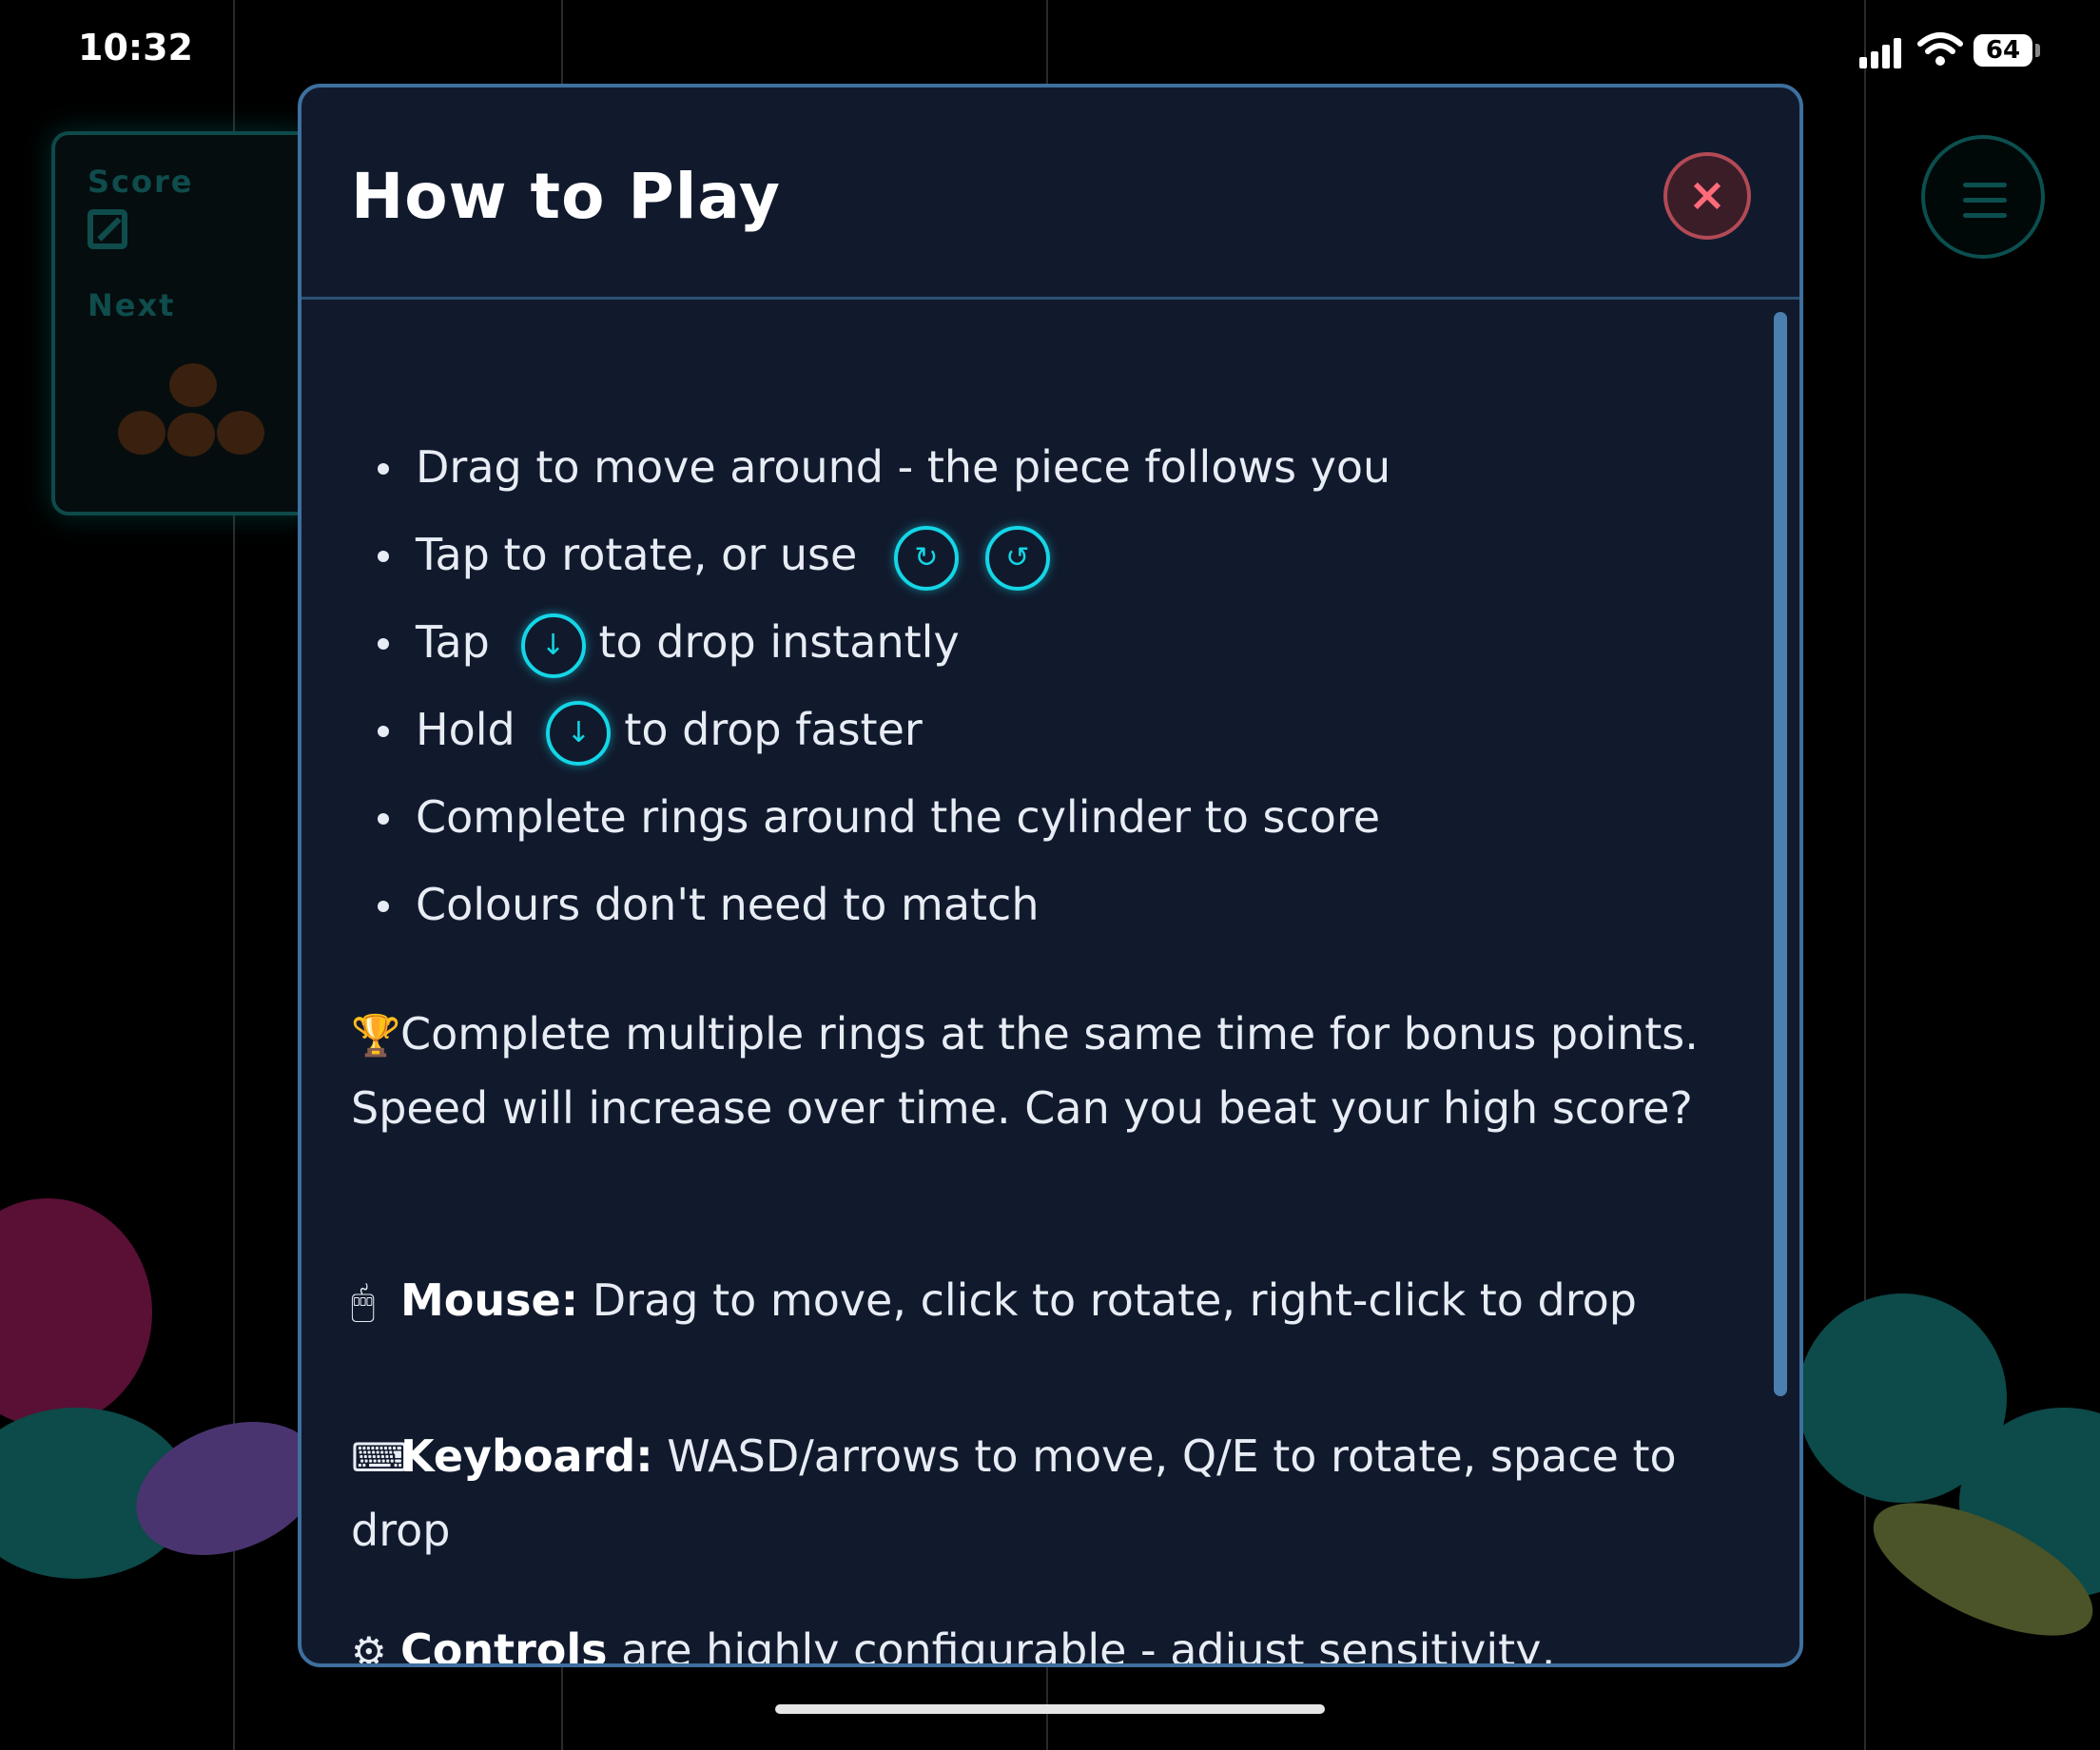 The image size is (2100, 1750). What do you see at coordinates (1780, 854) in the screenshot?
I see `scrollbar-thumb` at bounding box center [1780, 854].